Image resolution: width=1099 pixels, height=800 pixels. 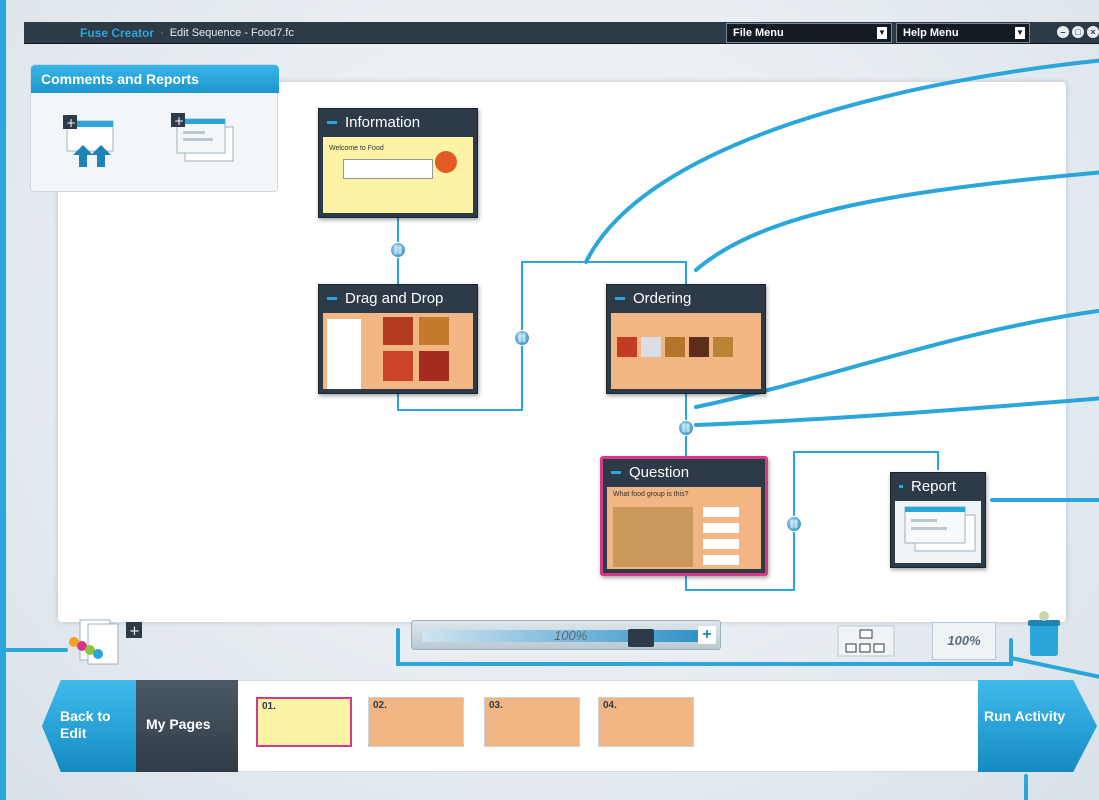 I want to click on node-preview: Welcome to Food, so click(x=398, y=175).